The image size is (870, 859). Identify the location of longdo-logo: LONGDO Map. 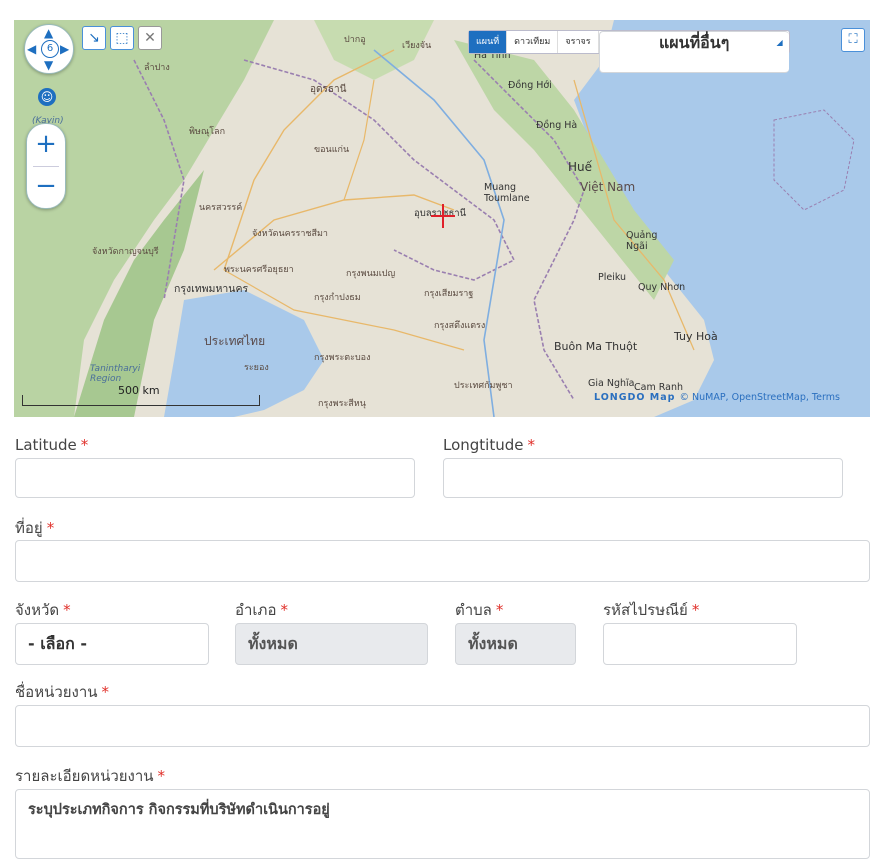
(635, 397).